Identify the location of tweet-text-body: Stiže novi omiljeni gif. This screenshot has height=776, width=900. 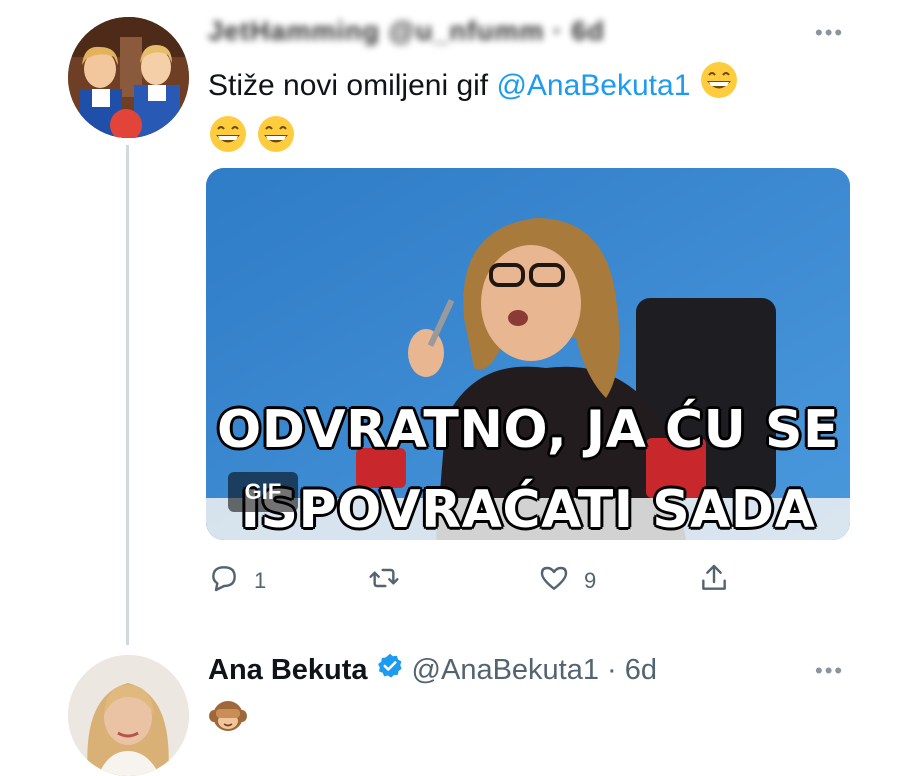
(352, 85).